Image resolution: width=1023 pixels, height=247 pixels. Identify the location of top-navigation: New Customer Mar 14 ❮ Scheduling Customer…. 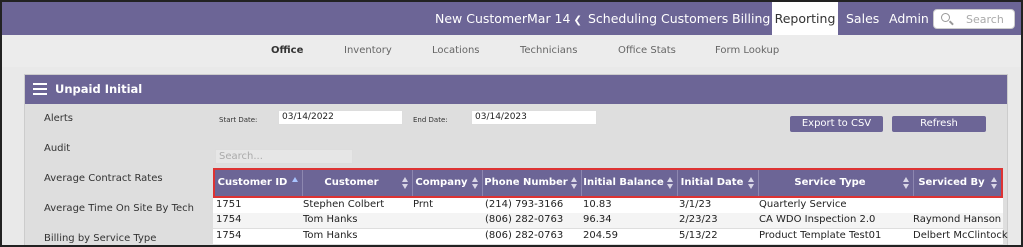
(511, 18).